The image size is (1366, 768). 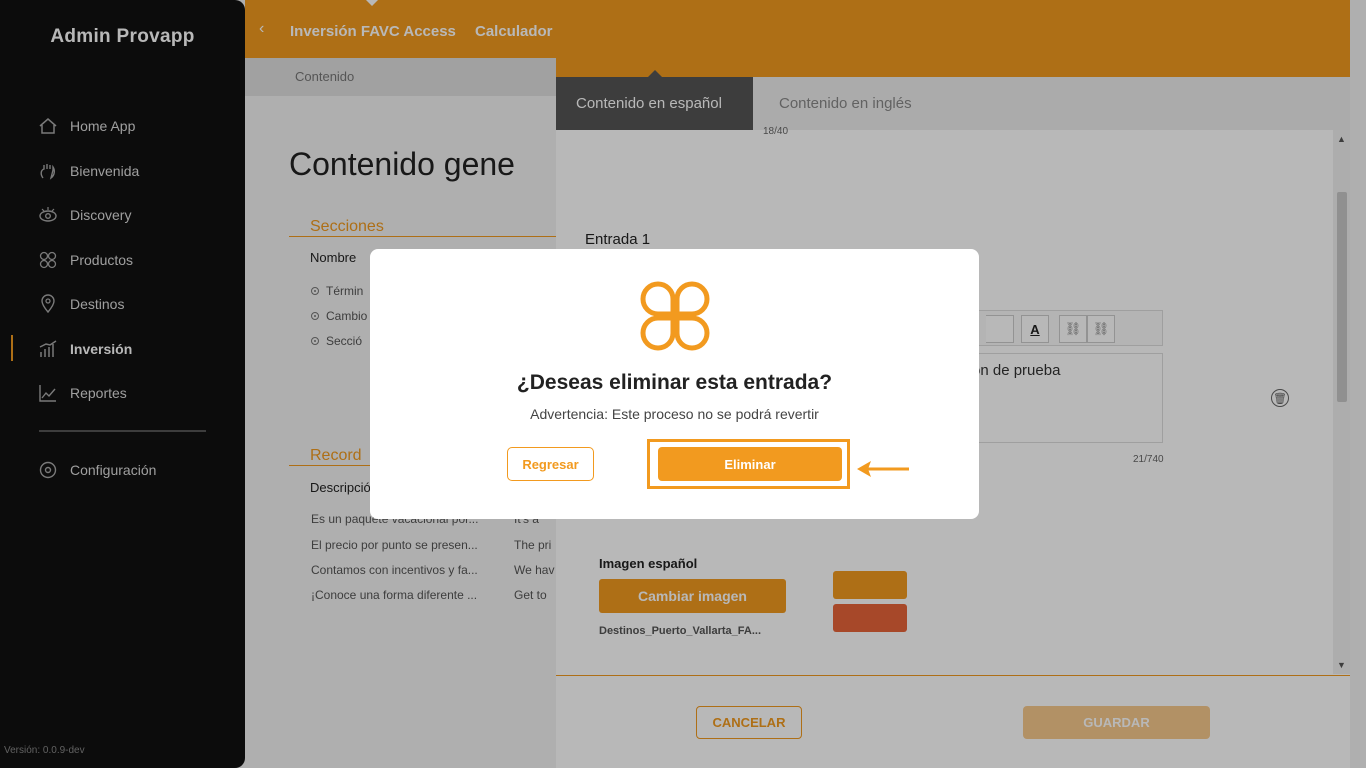 I want to click on back-button: Regresar, so click(x=550, y=464).